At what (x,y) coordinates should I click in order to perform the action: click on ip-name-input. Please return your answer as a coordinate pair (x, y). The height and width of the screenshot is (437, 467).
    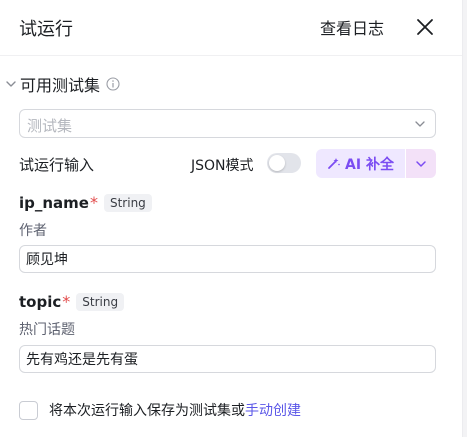
    Looking at the image, I should click on (227, 259).